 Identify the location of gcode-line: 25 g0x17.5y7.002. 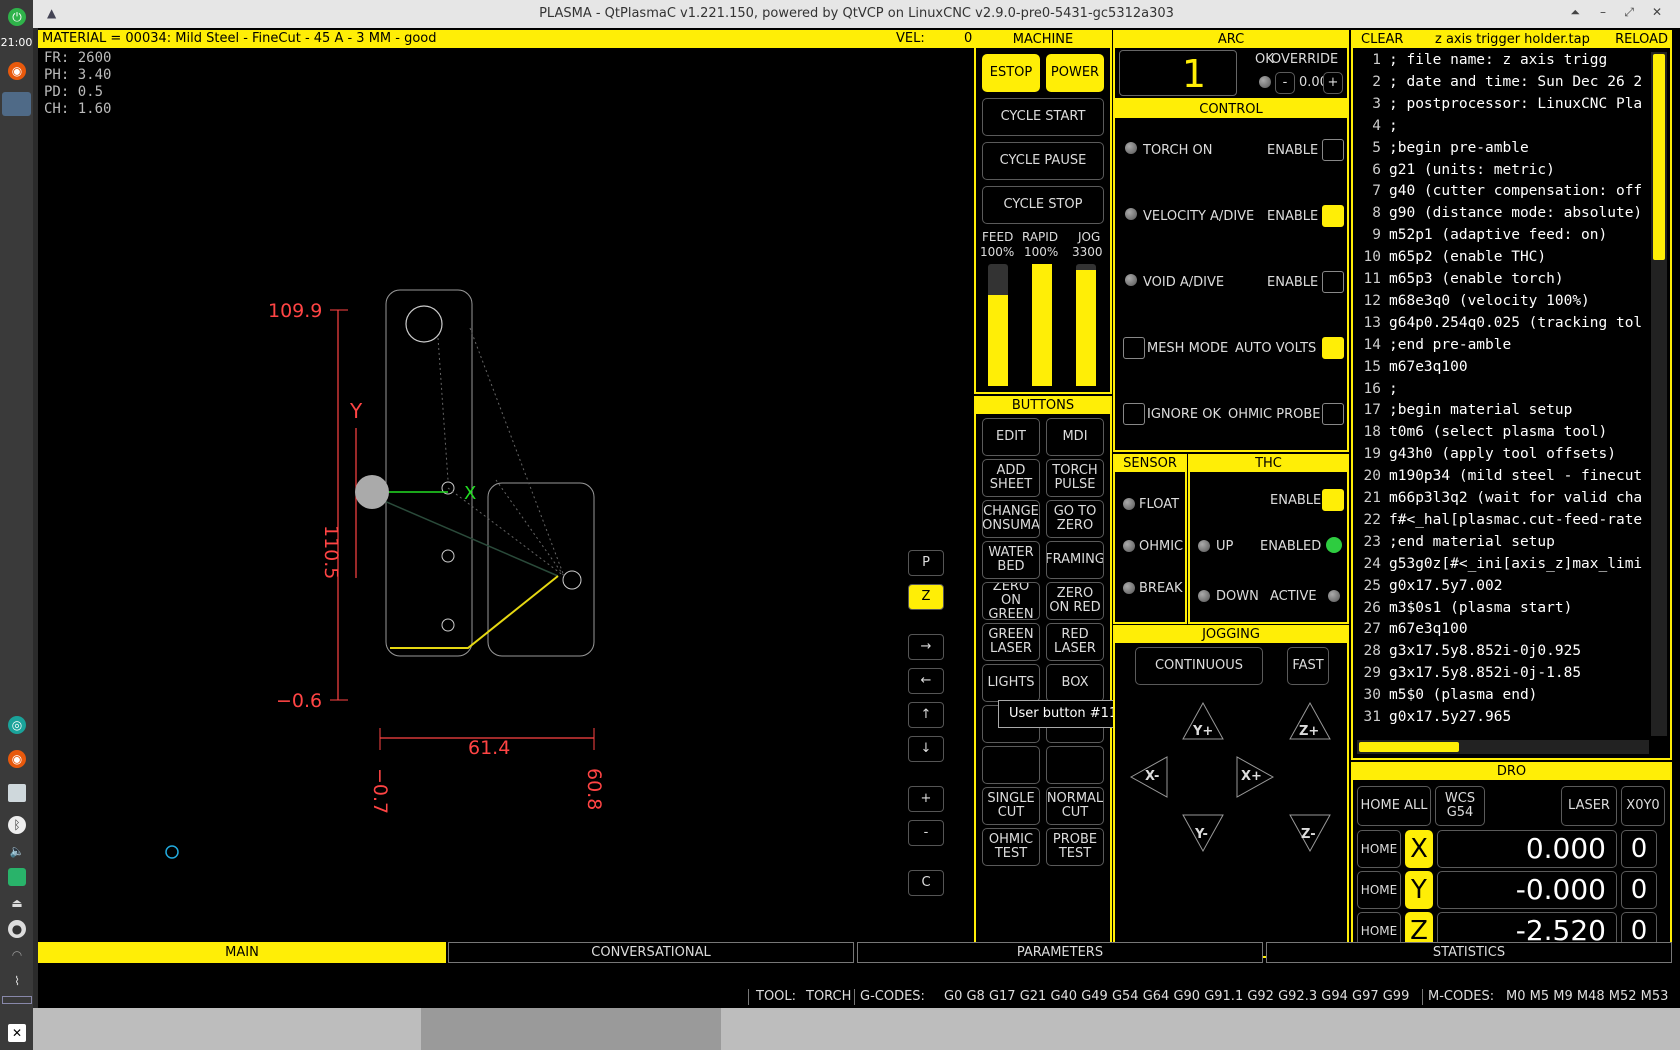
(1428, 588).